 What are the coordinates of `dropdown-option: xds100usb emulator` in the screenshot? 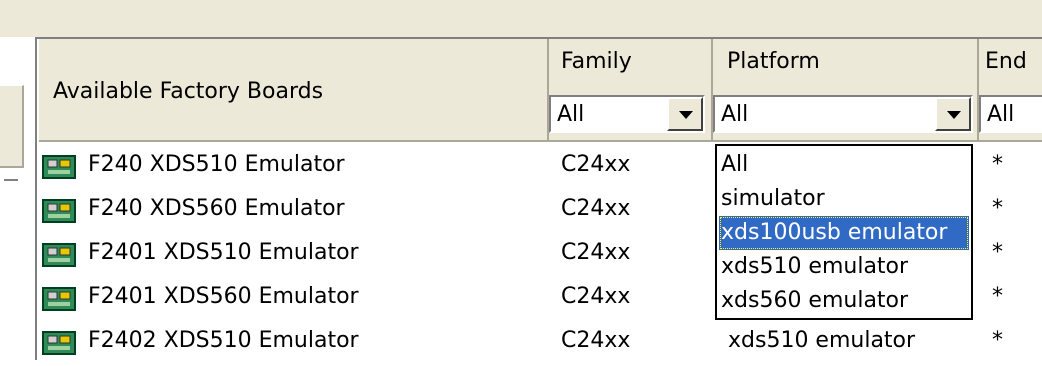 It's located at (844, 233).